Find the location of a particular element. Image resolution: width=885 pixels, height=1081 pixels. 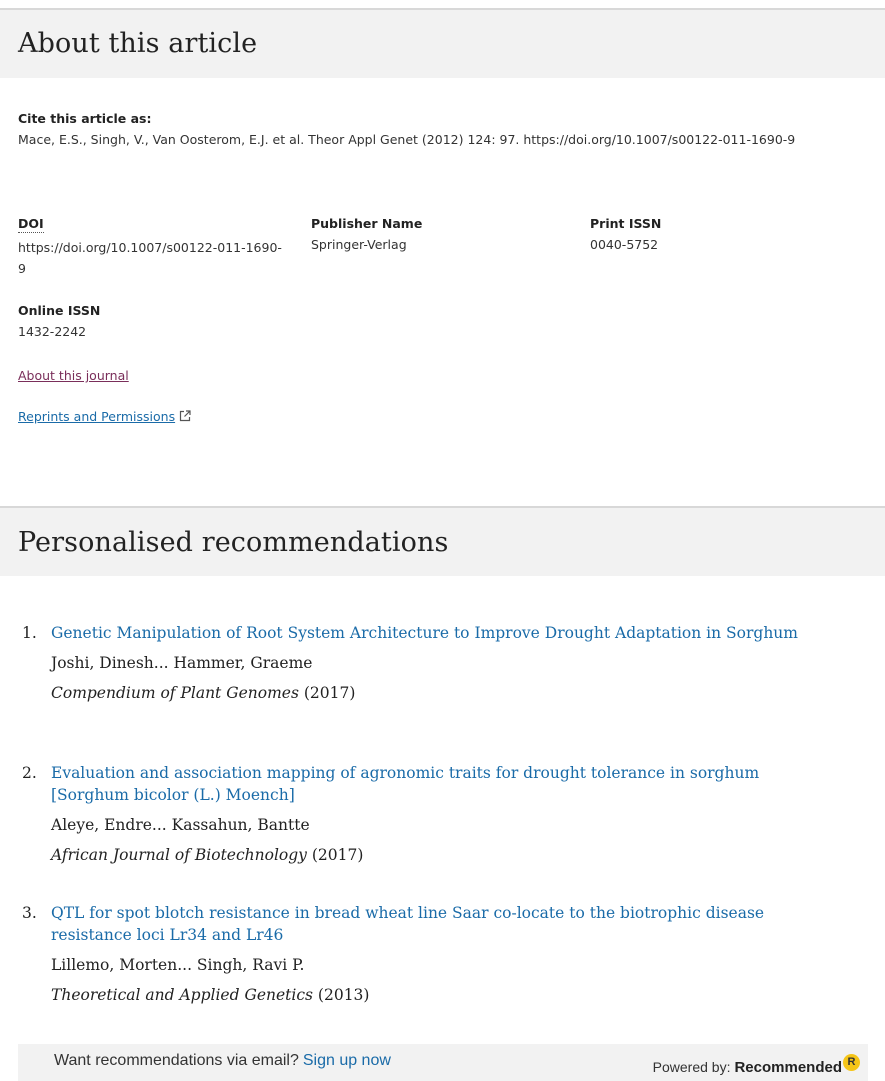

rec-journal: Theoretical and Applied Genetics (2013) is located at coordinates (446, 995).